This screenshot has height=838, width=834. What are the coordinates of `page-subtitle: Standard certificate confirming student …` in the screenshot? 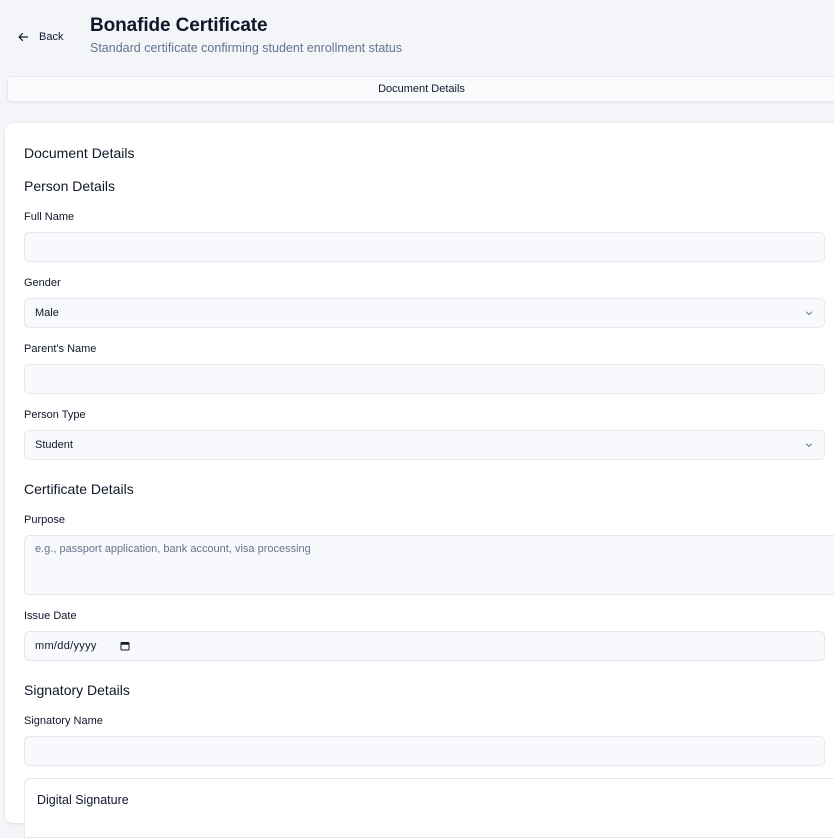 It's located at (246, 48).